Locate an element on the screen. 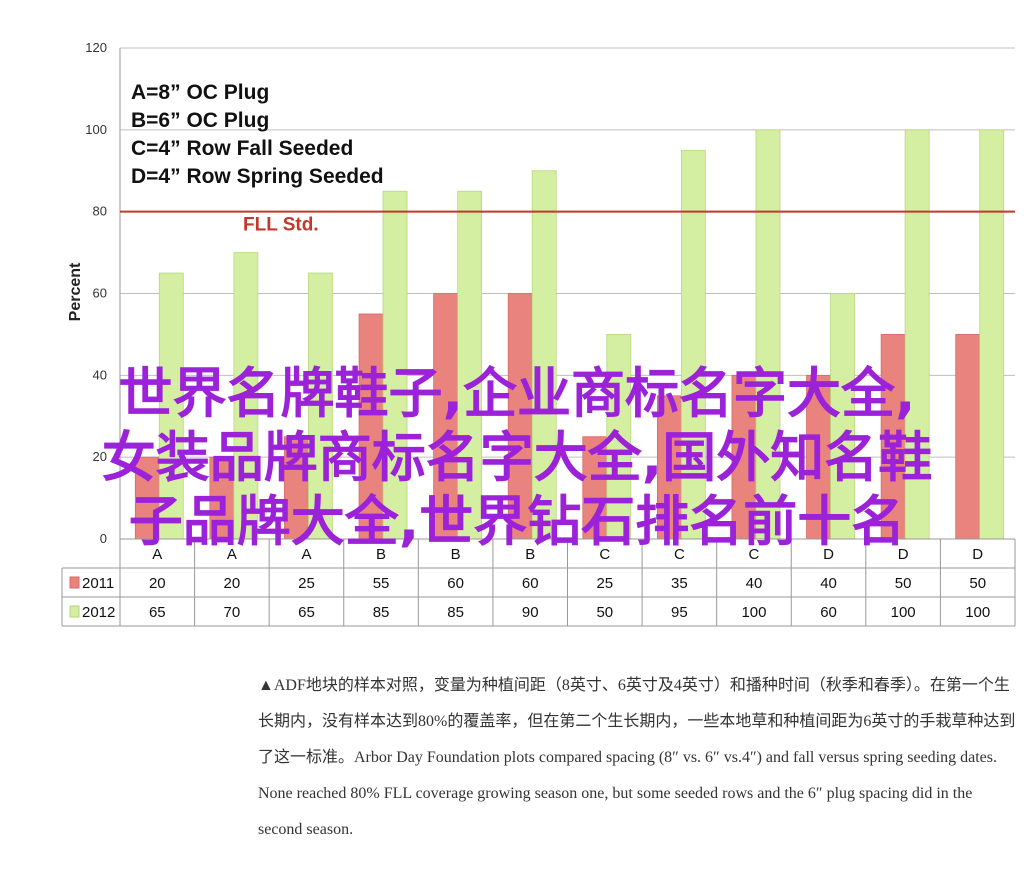 The height and width of the screenshot is (888, 1034). legend-swatch-2012 is located at coordinates (74, 611).